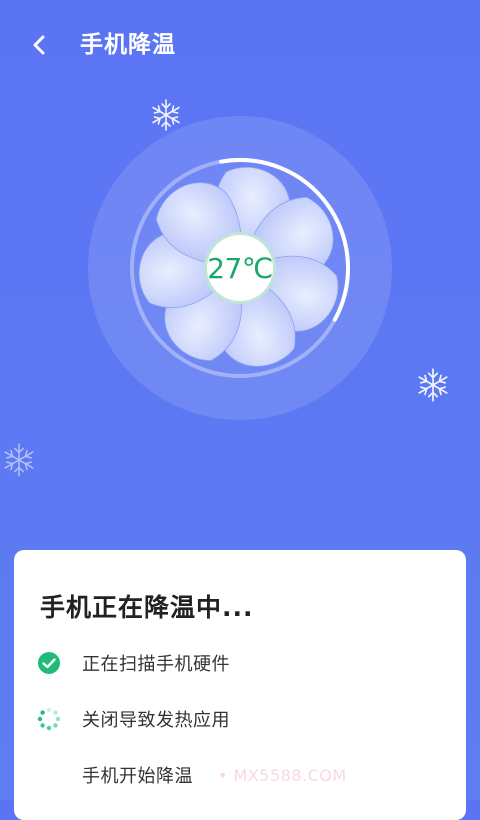 Image resolution: width=480 pixels, height=820 pixels. I want to click on back-button, so click(39, 45).